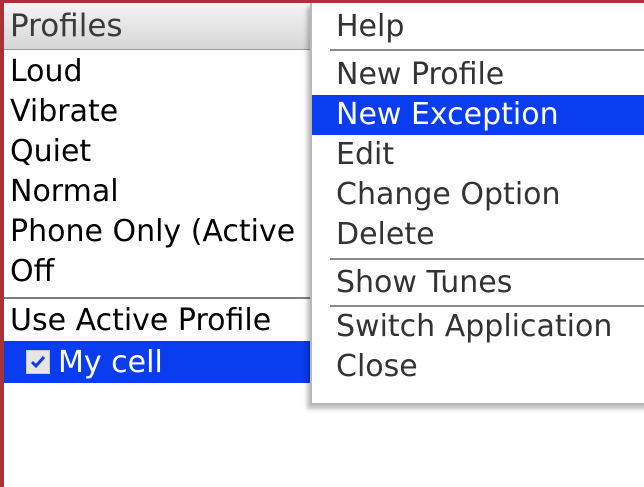 Image resolution: width=644 pixels, height=487 pixels. What do you see at coordinates (478, 327) in the screenshot?
I see `menu-item-switch-application: Switch Application` at bounding box center [478, 327].